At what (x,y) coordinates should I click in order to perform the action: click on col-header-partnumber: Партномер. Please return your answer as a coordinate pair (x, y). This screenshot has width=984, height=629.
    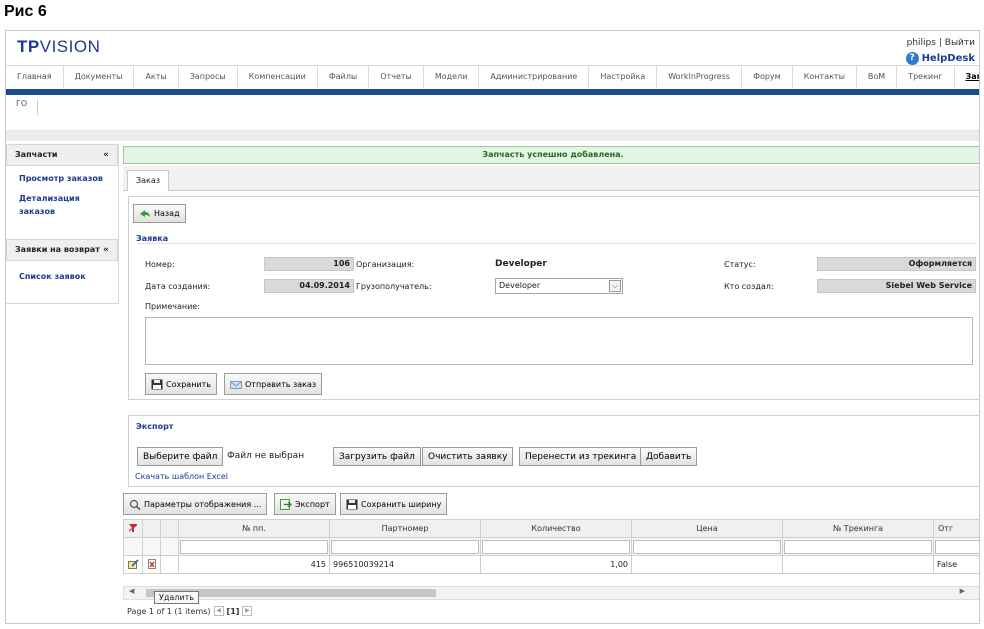
    Looking at the image, I should click on (405, 528).